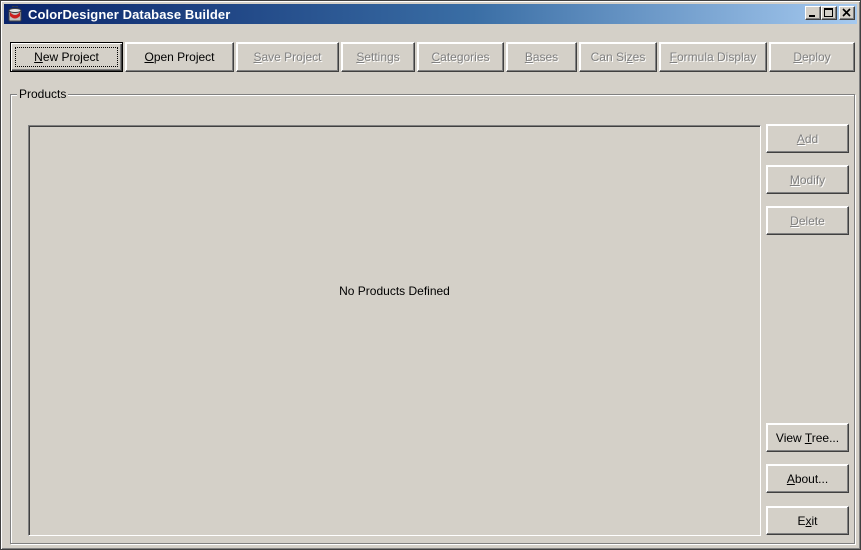 The width and height of the screenshot is (861, 550). I want to click on save-project-label: Save Project, so click(287, 57).